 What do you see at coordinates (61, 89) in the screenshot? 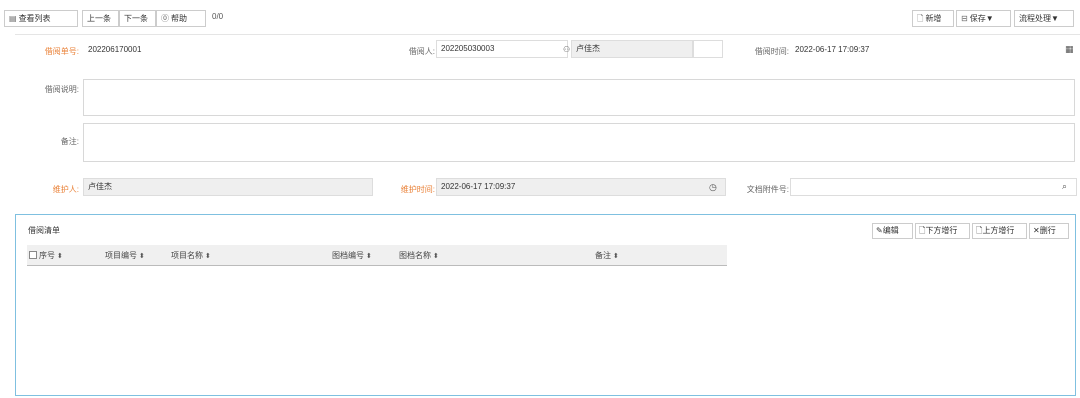
I see `description-label: 借阅说明:` at bounding box center [61, 89].